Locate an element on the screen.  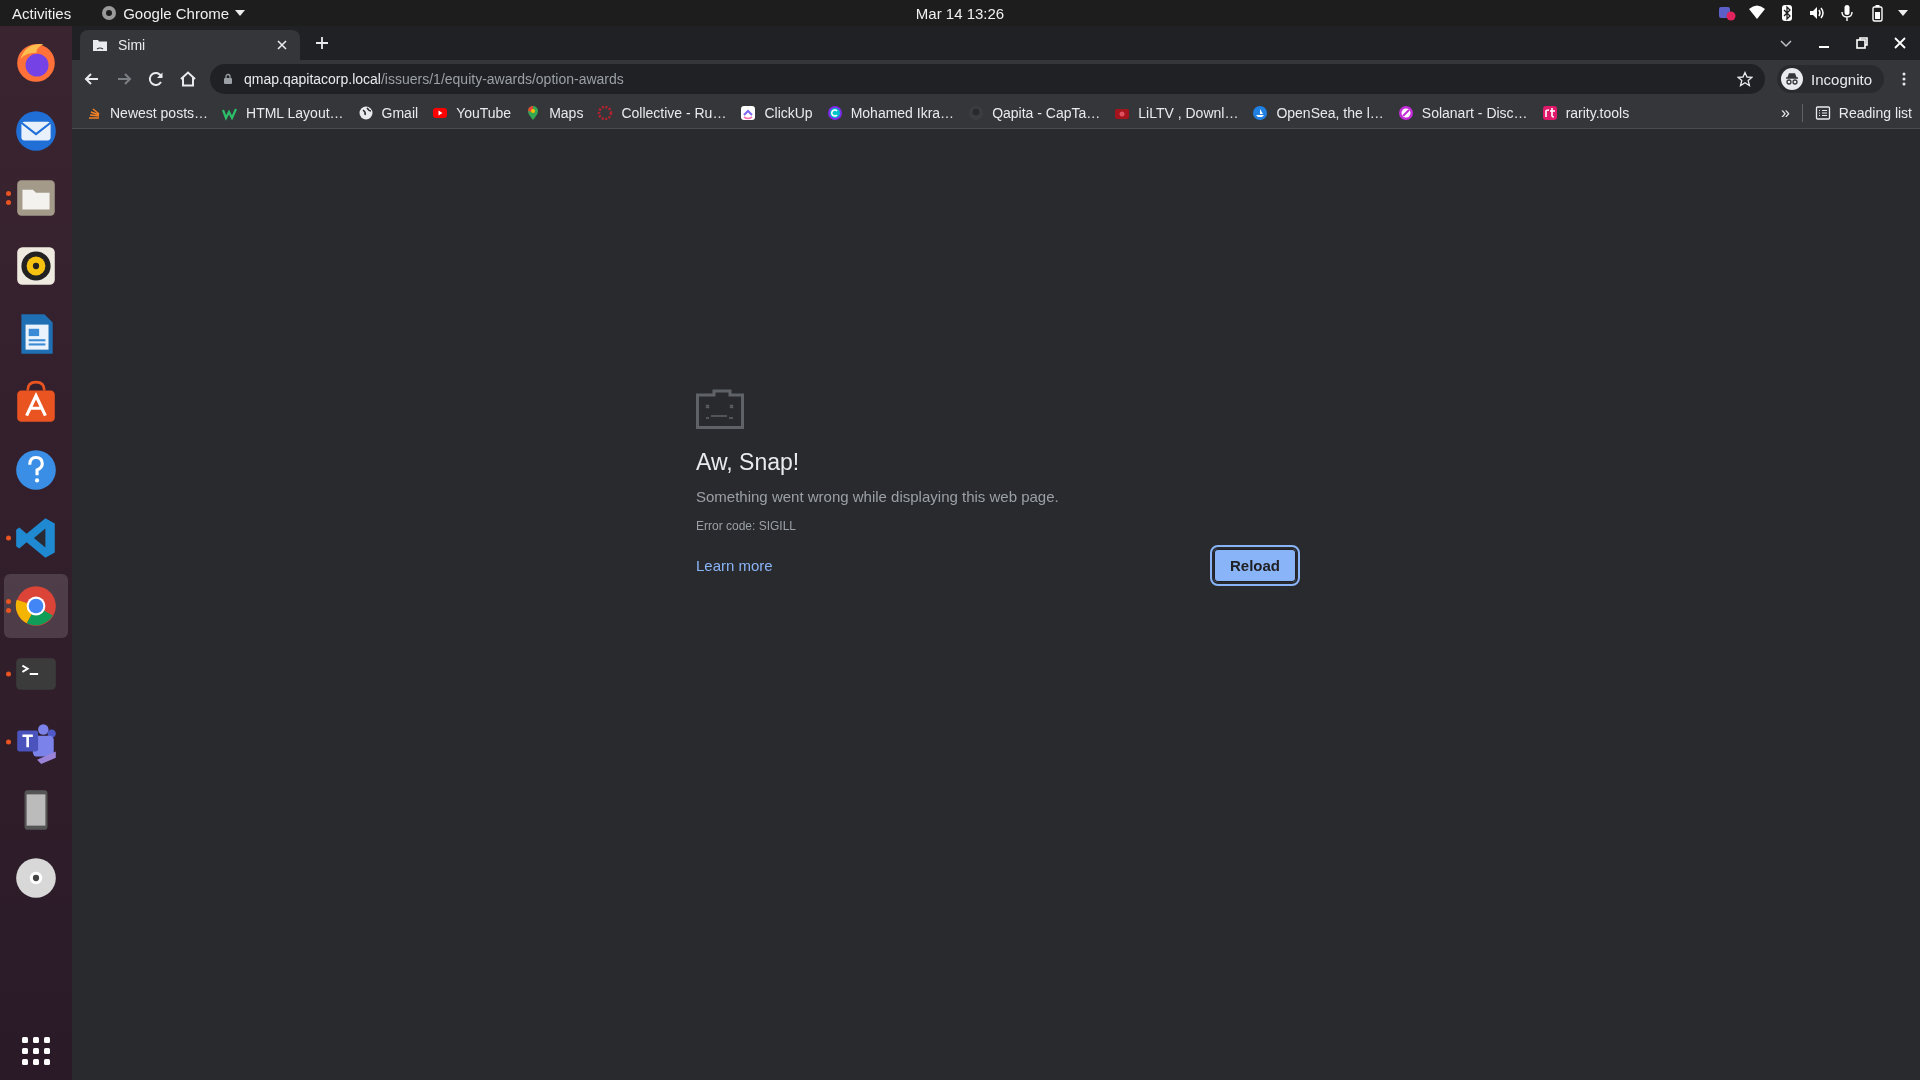
reload-icon is located at coordinates (156, 79).